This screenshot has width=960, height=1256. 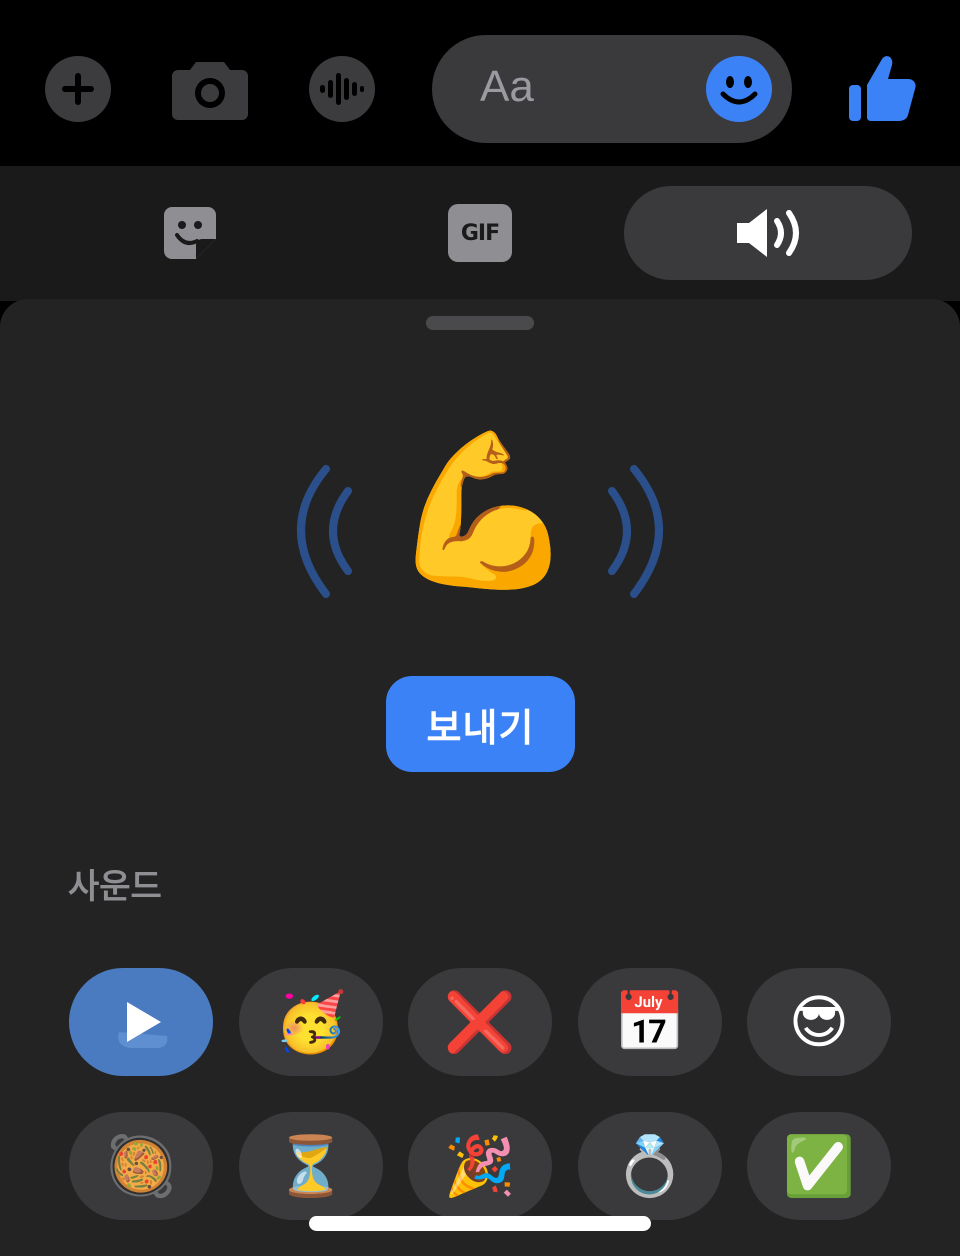 I want to click on composer-bar: Aa, so click(x=480, y=83).